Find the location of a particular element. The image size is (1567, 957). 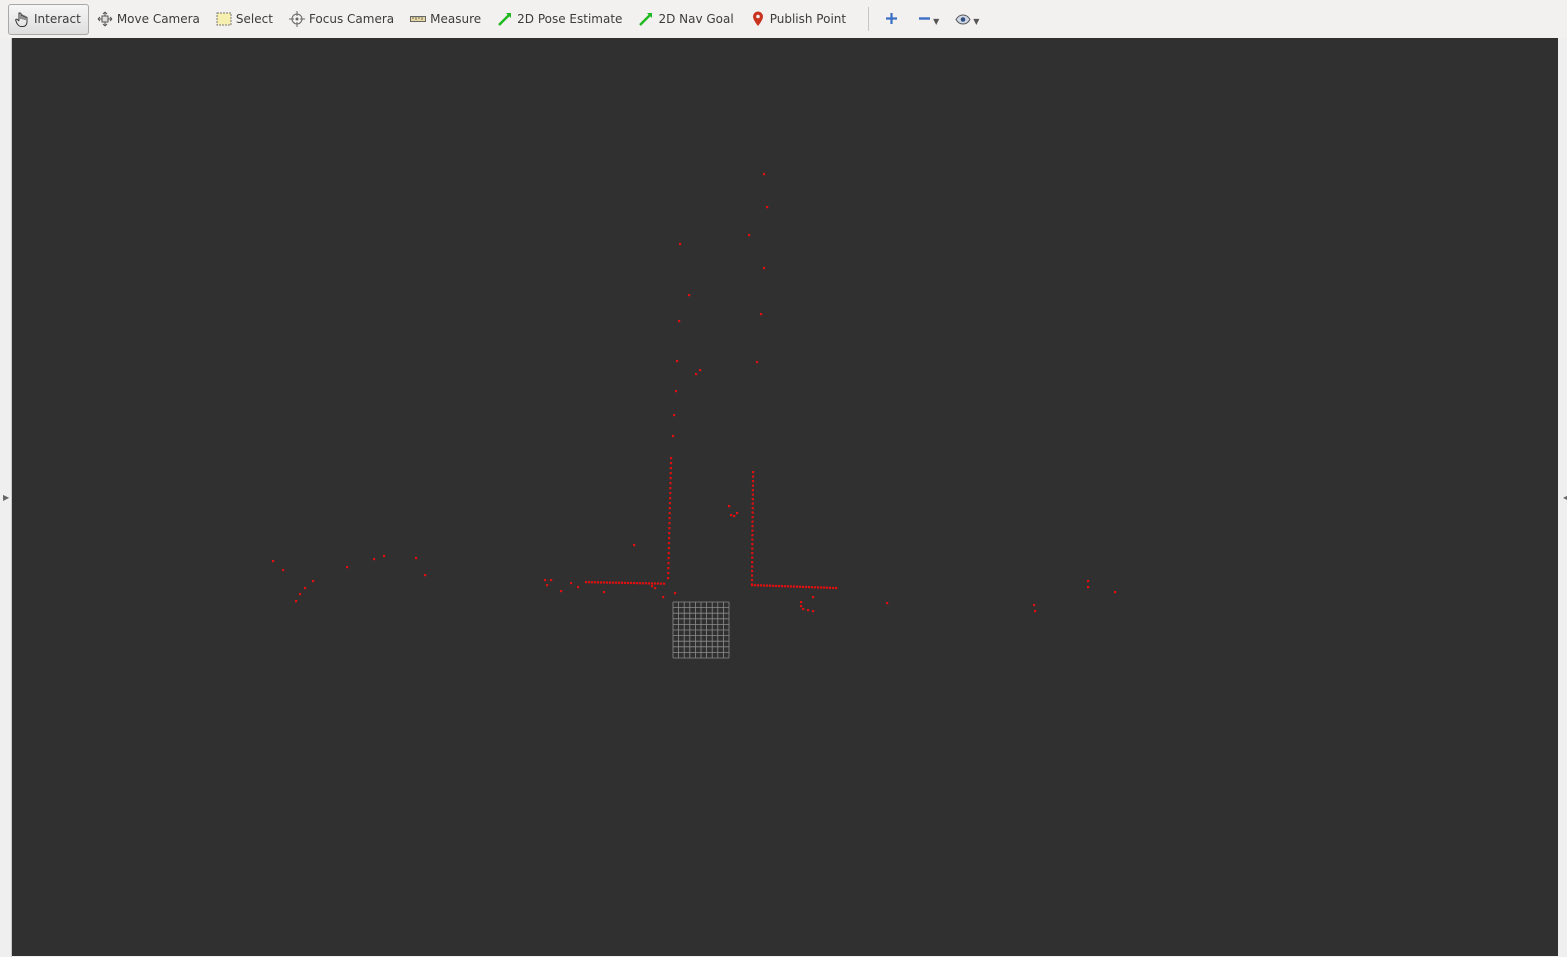

green-arrow-icon is located at coordinates (646, 19).